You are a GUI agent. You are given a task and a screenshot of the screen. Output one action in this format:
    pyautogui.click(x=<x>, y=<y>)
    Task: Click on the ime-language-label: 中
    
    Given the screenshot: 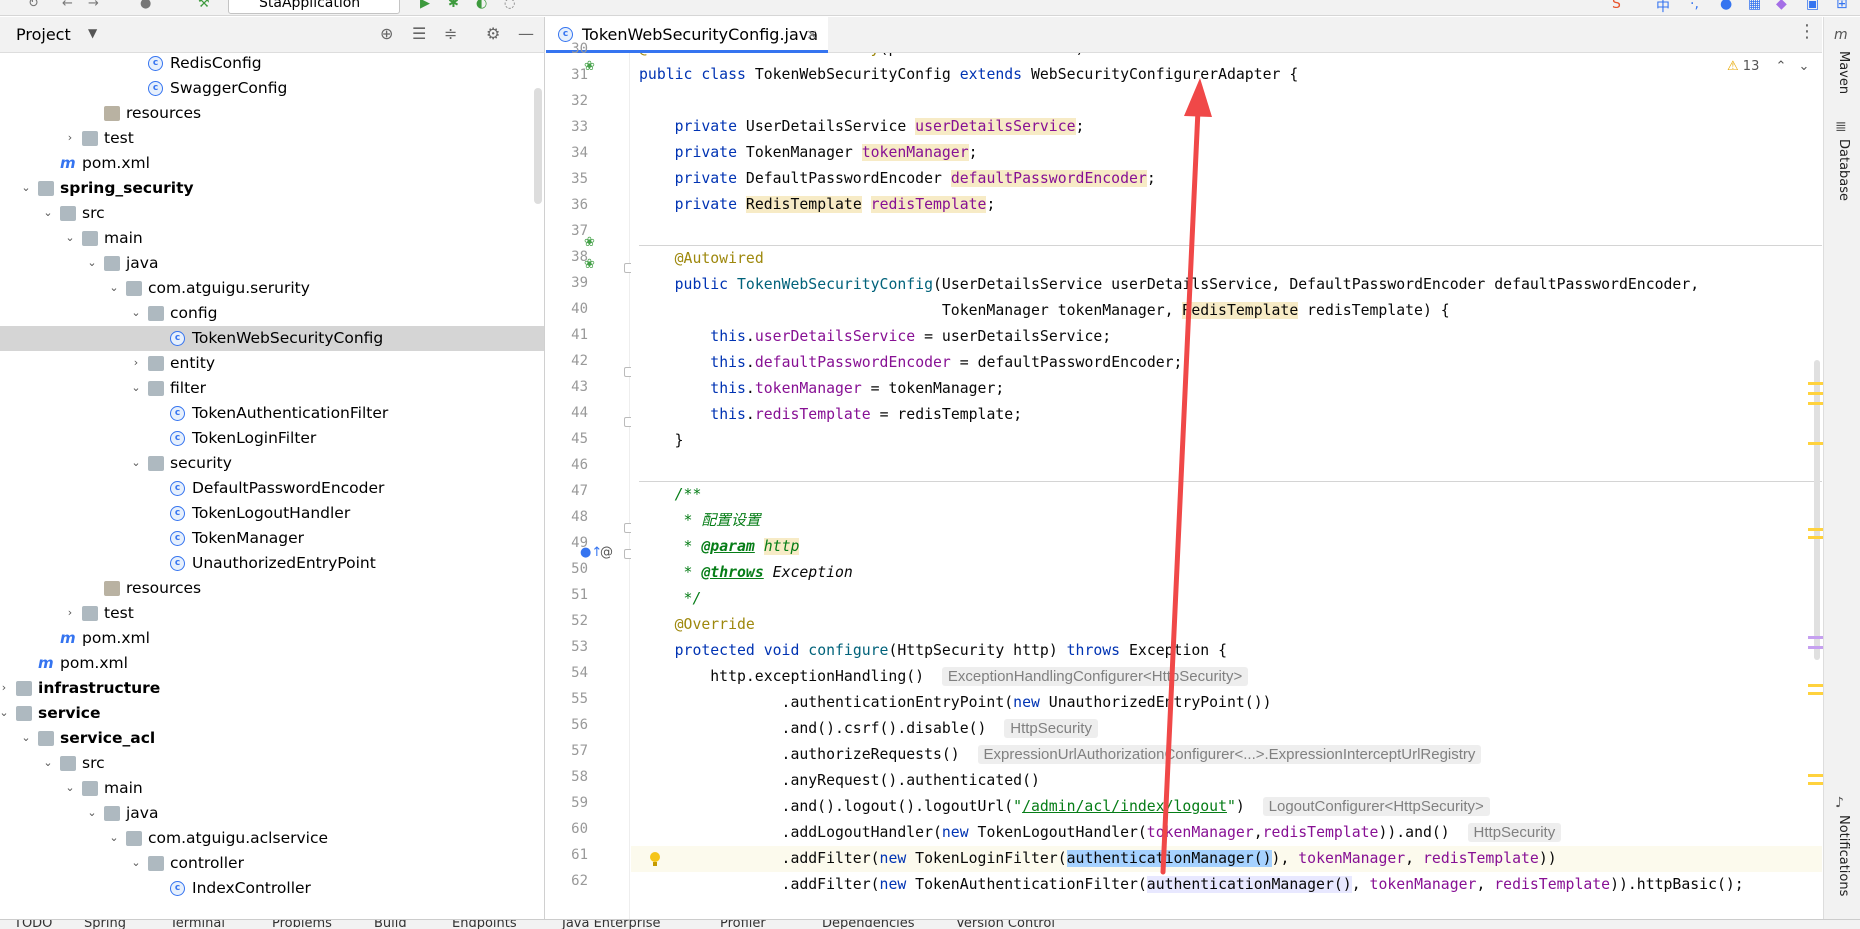 What is the action you would take?
    pyautogui.click(x=1663, y=7)
    